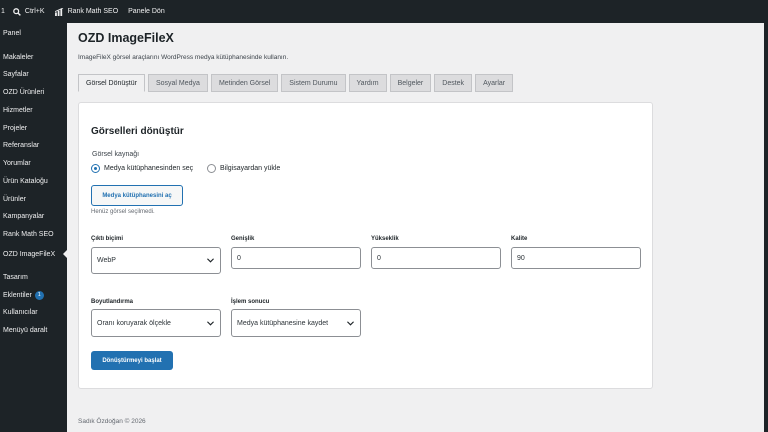 This screenshot has height=432, width=768. Describe the element at coordinates (21, 145) in the screenshot. I see `sidebar-item-label: Referanslar` at that location.